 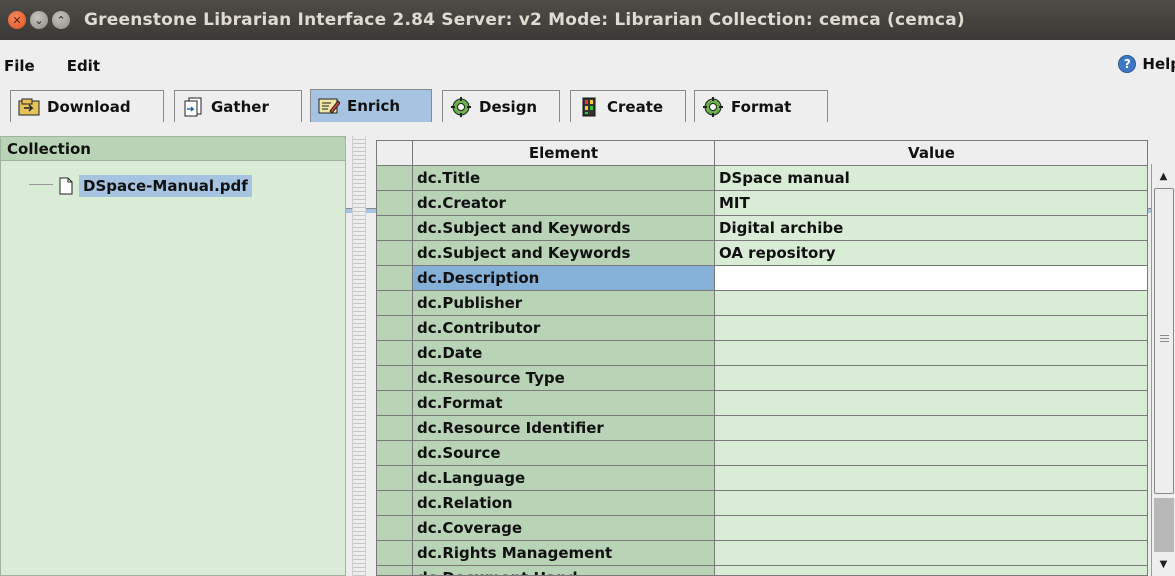 I want to click on tab-design: Design, so click(x=501, y=106).